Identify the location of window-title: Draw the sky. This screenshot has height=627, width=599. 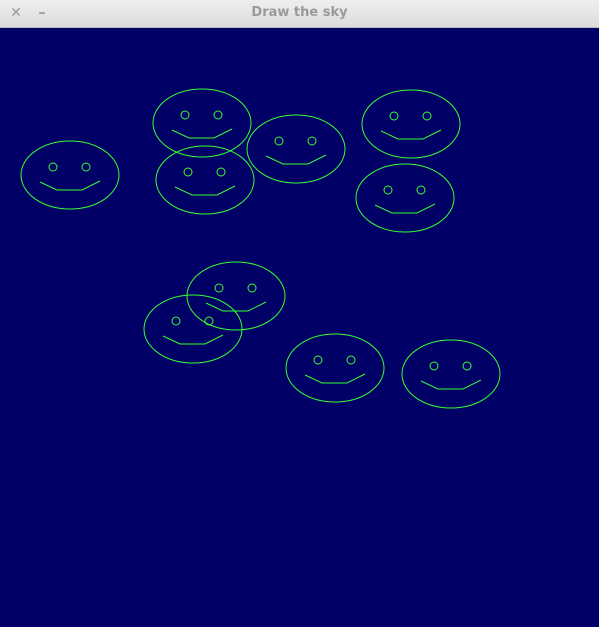
(299, 12).